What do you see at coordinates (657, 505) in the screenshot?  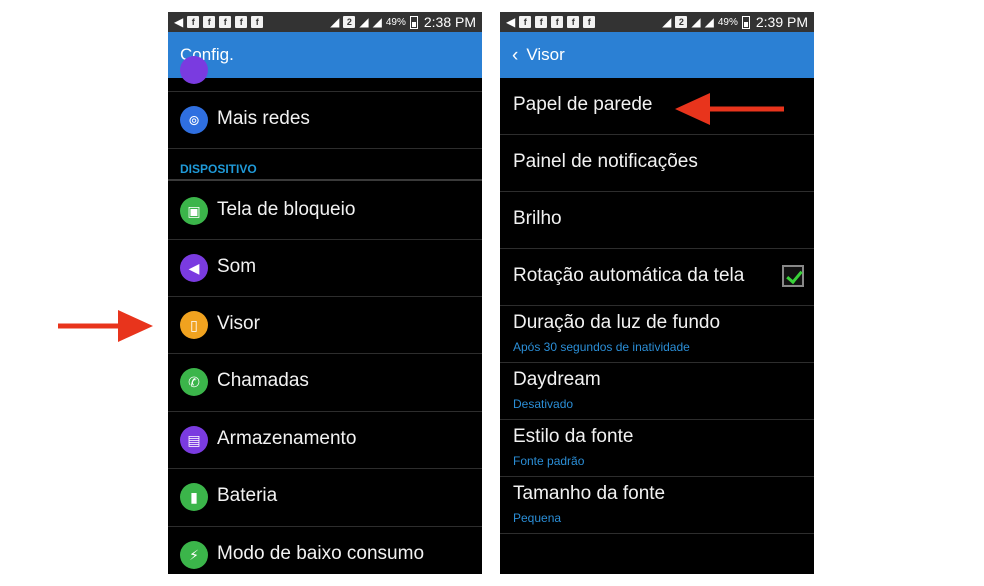 I see `list-item-tamanho-fonte: Tamanho da fonte Pequena` at bounding box center [657, 505].